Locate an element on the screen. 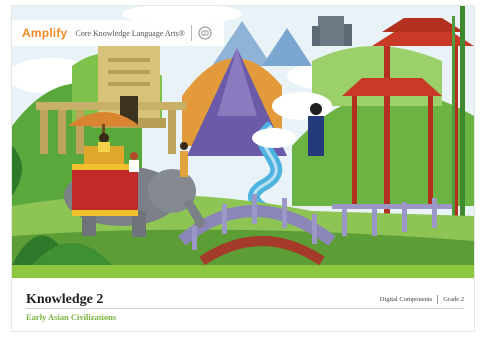 The width and height of the screenshot is (485, 339). brand-logo: Amplify is located at coordinates (45, 33).